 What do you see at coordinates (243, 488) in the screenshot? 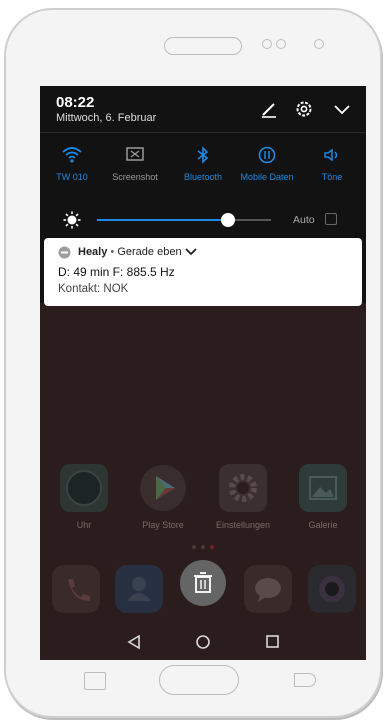
I see `settings-icon` at bounding box center [243, 488].